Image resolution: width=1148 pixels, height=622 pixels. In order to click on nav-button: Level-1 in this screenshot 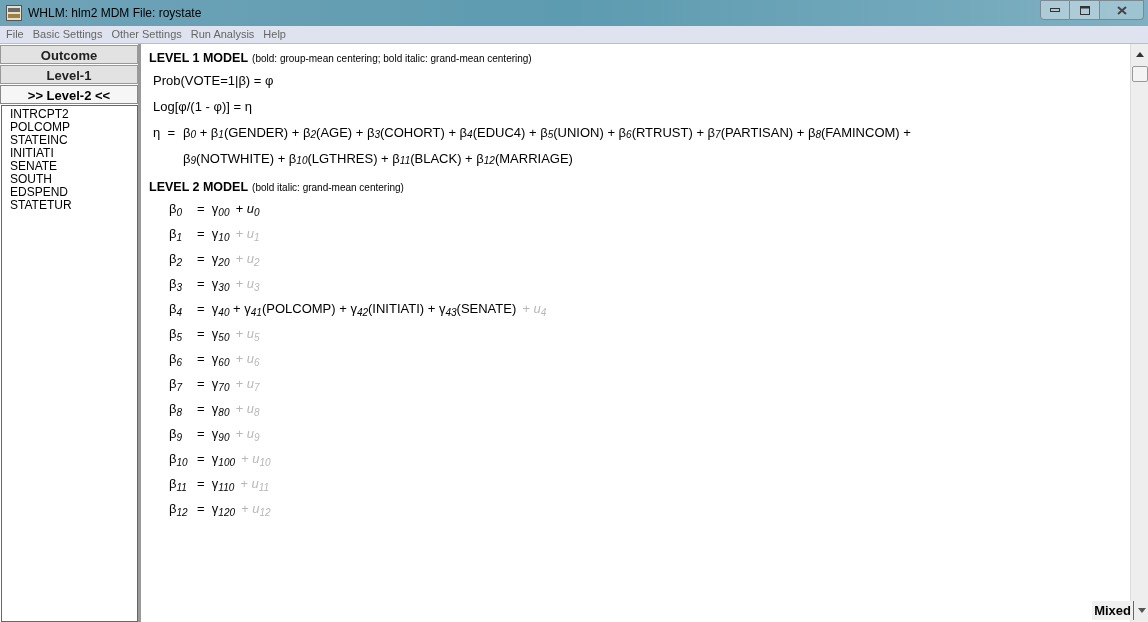, I will do `click(69, 74)`.